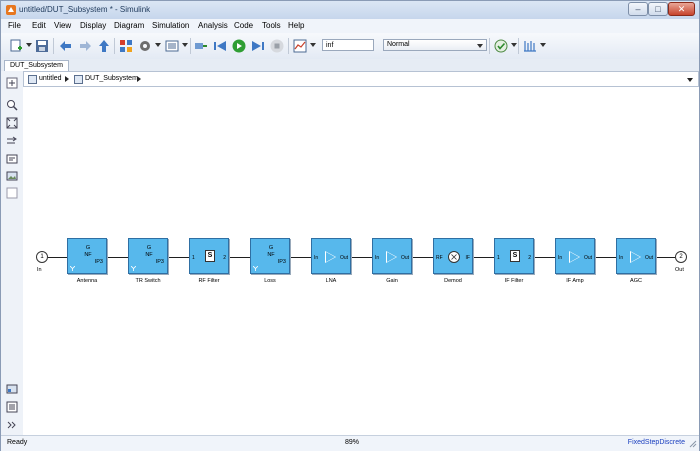 This screenshot has height=451, width=700. What do you see at coordinates (39, 25) in the screenshot?
I see `menu-edit: Edit` at bounding box center [39, 25].